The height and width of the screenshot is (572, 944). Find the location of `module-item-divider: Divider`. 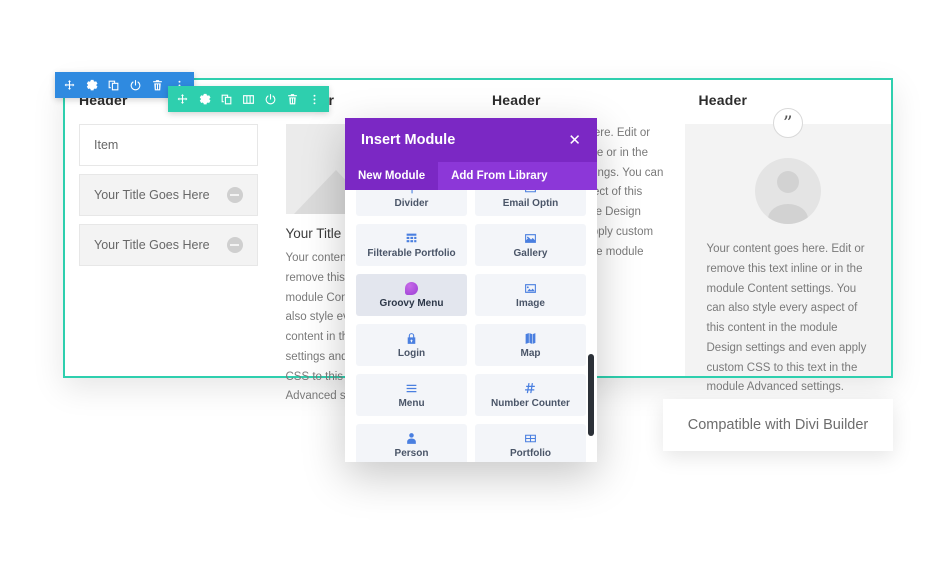

module-item-divider: Divider is located at coordinates (411, 203).